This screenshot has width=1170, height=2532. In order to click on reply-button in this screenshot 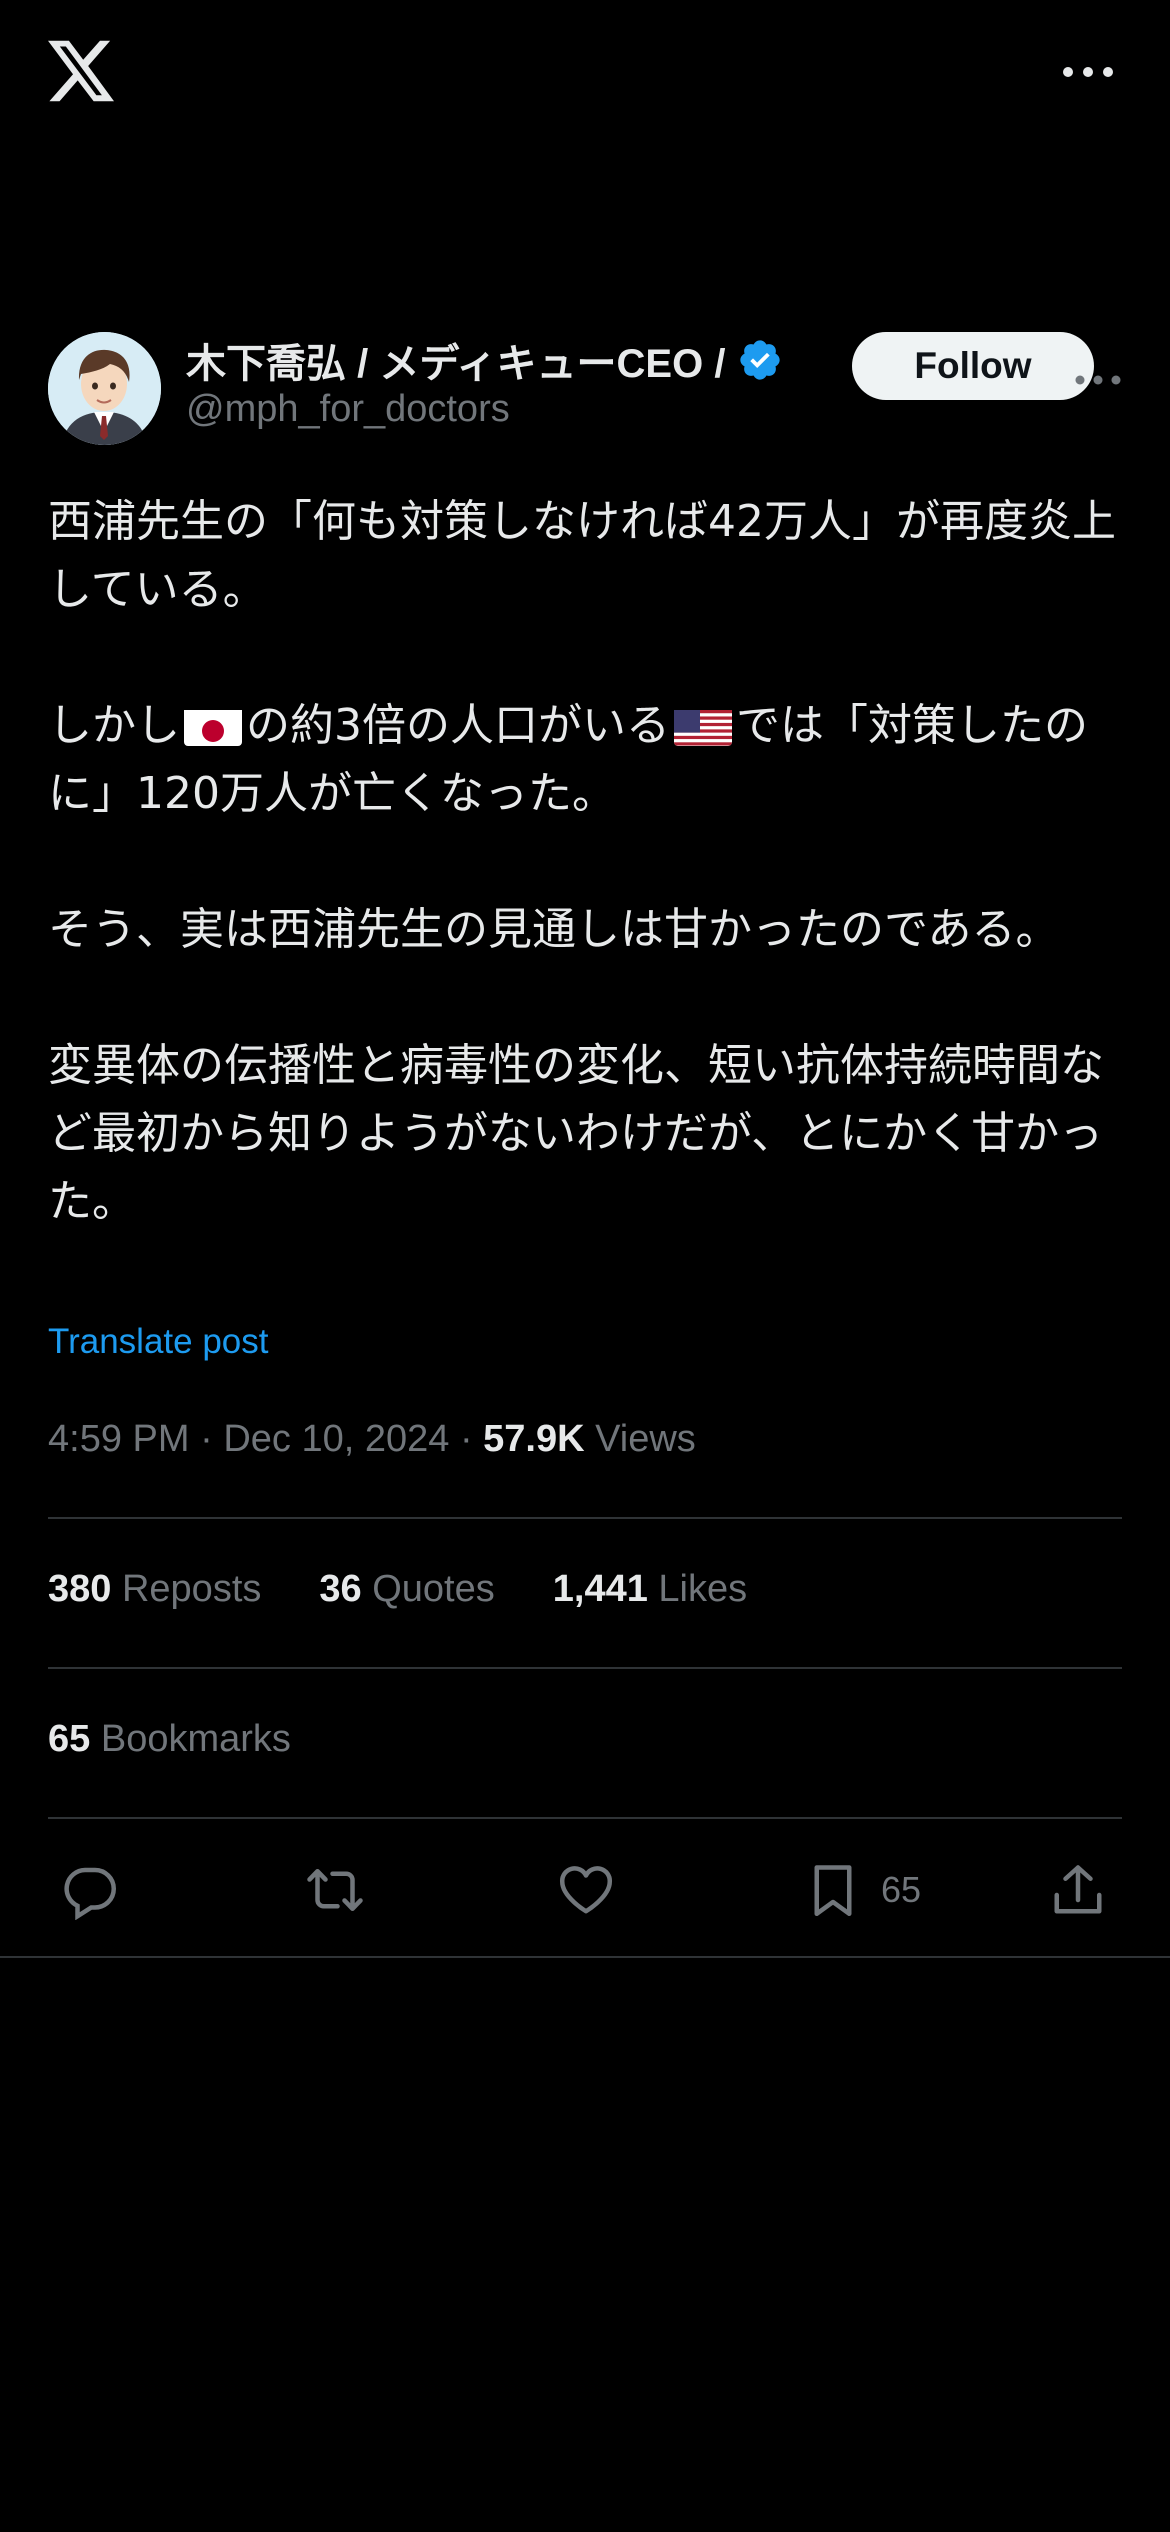, I will do `click(90, 1890)`.